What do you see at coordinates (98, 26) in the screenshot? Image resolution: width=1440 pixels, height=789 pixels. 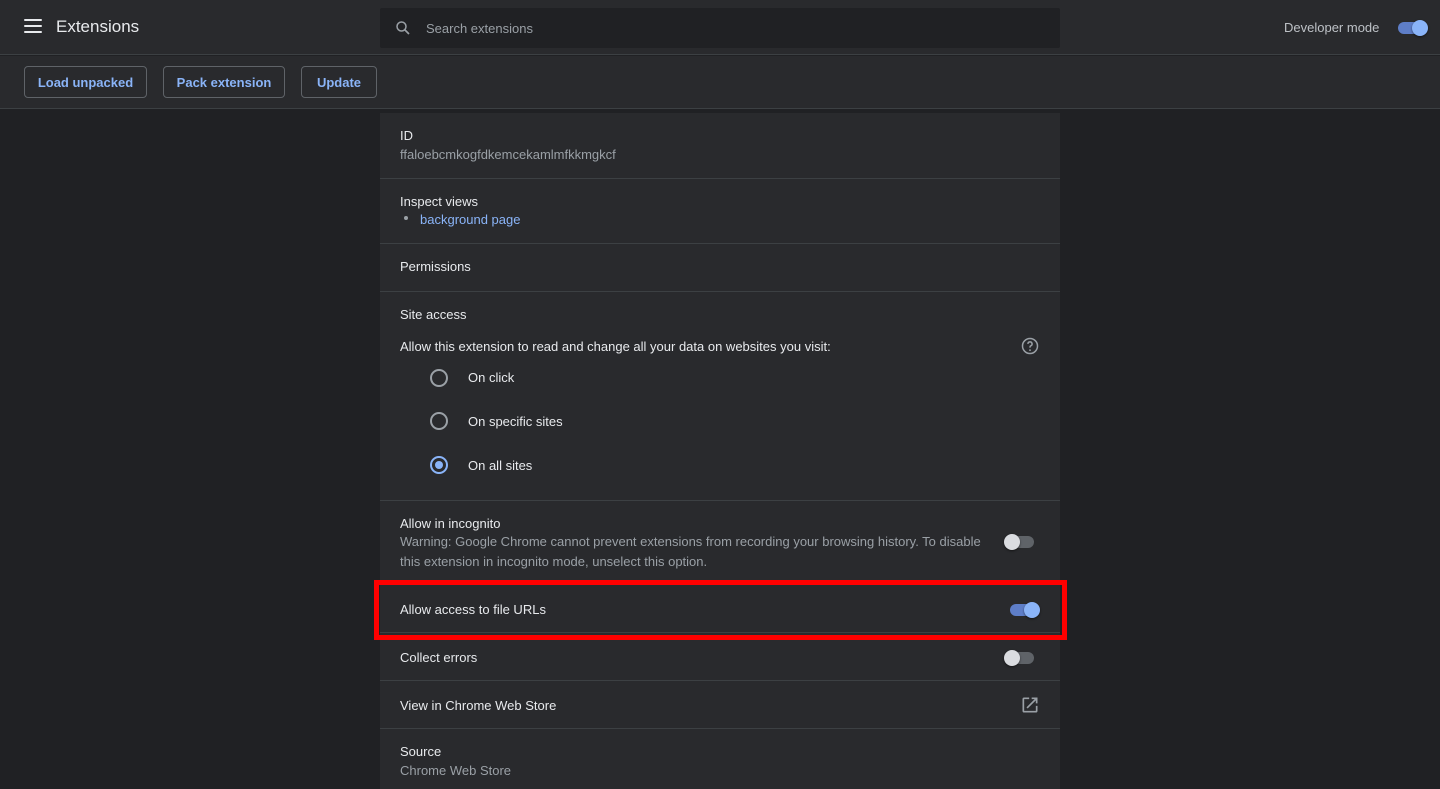 I see `page-title: Extensions` at bounding box center [98, 26].